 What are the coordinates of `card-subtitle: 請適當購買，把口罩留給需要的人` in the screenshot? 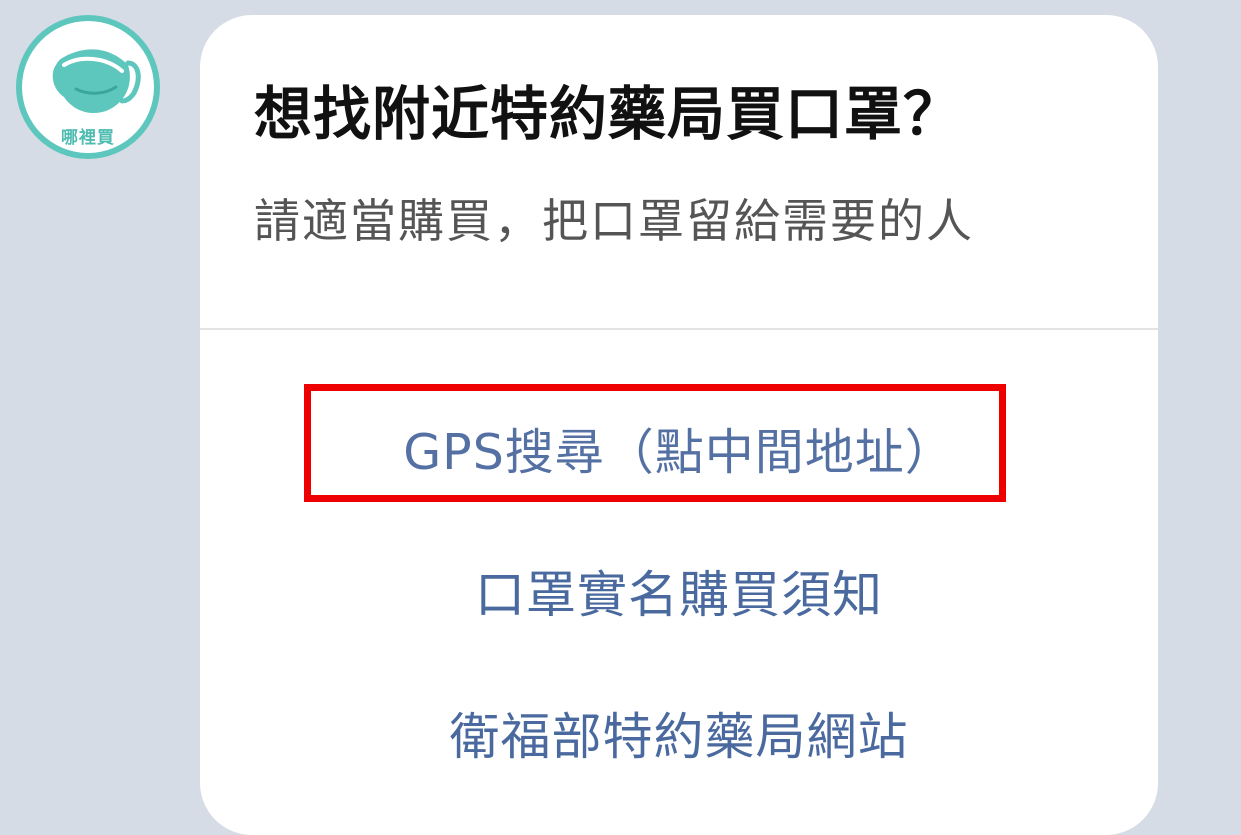 It's located at (614, 221).